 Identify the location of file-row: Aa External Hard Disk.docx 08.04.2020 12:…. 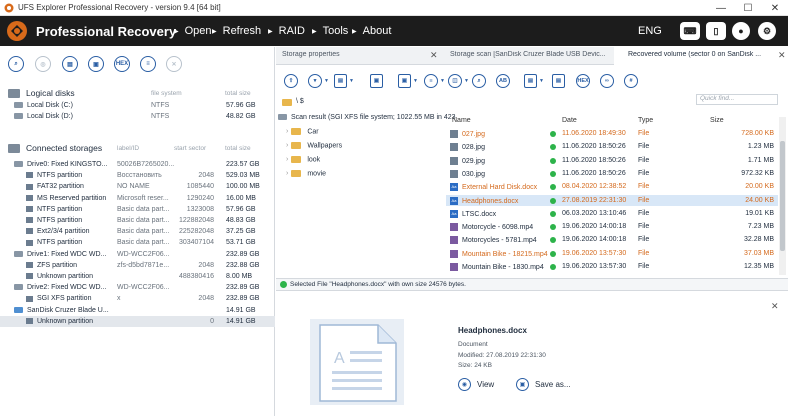
(612, 186).